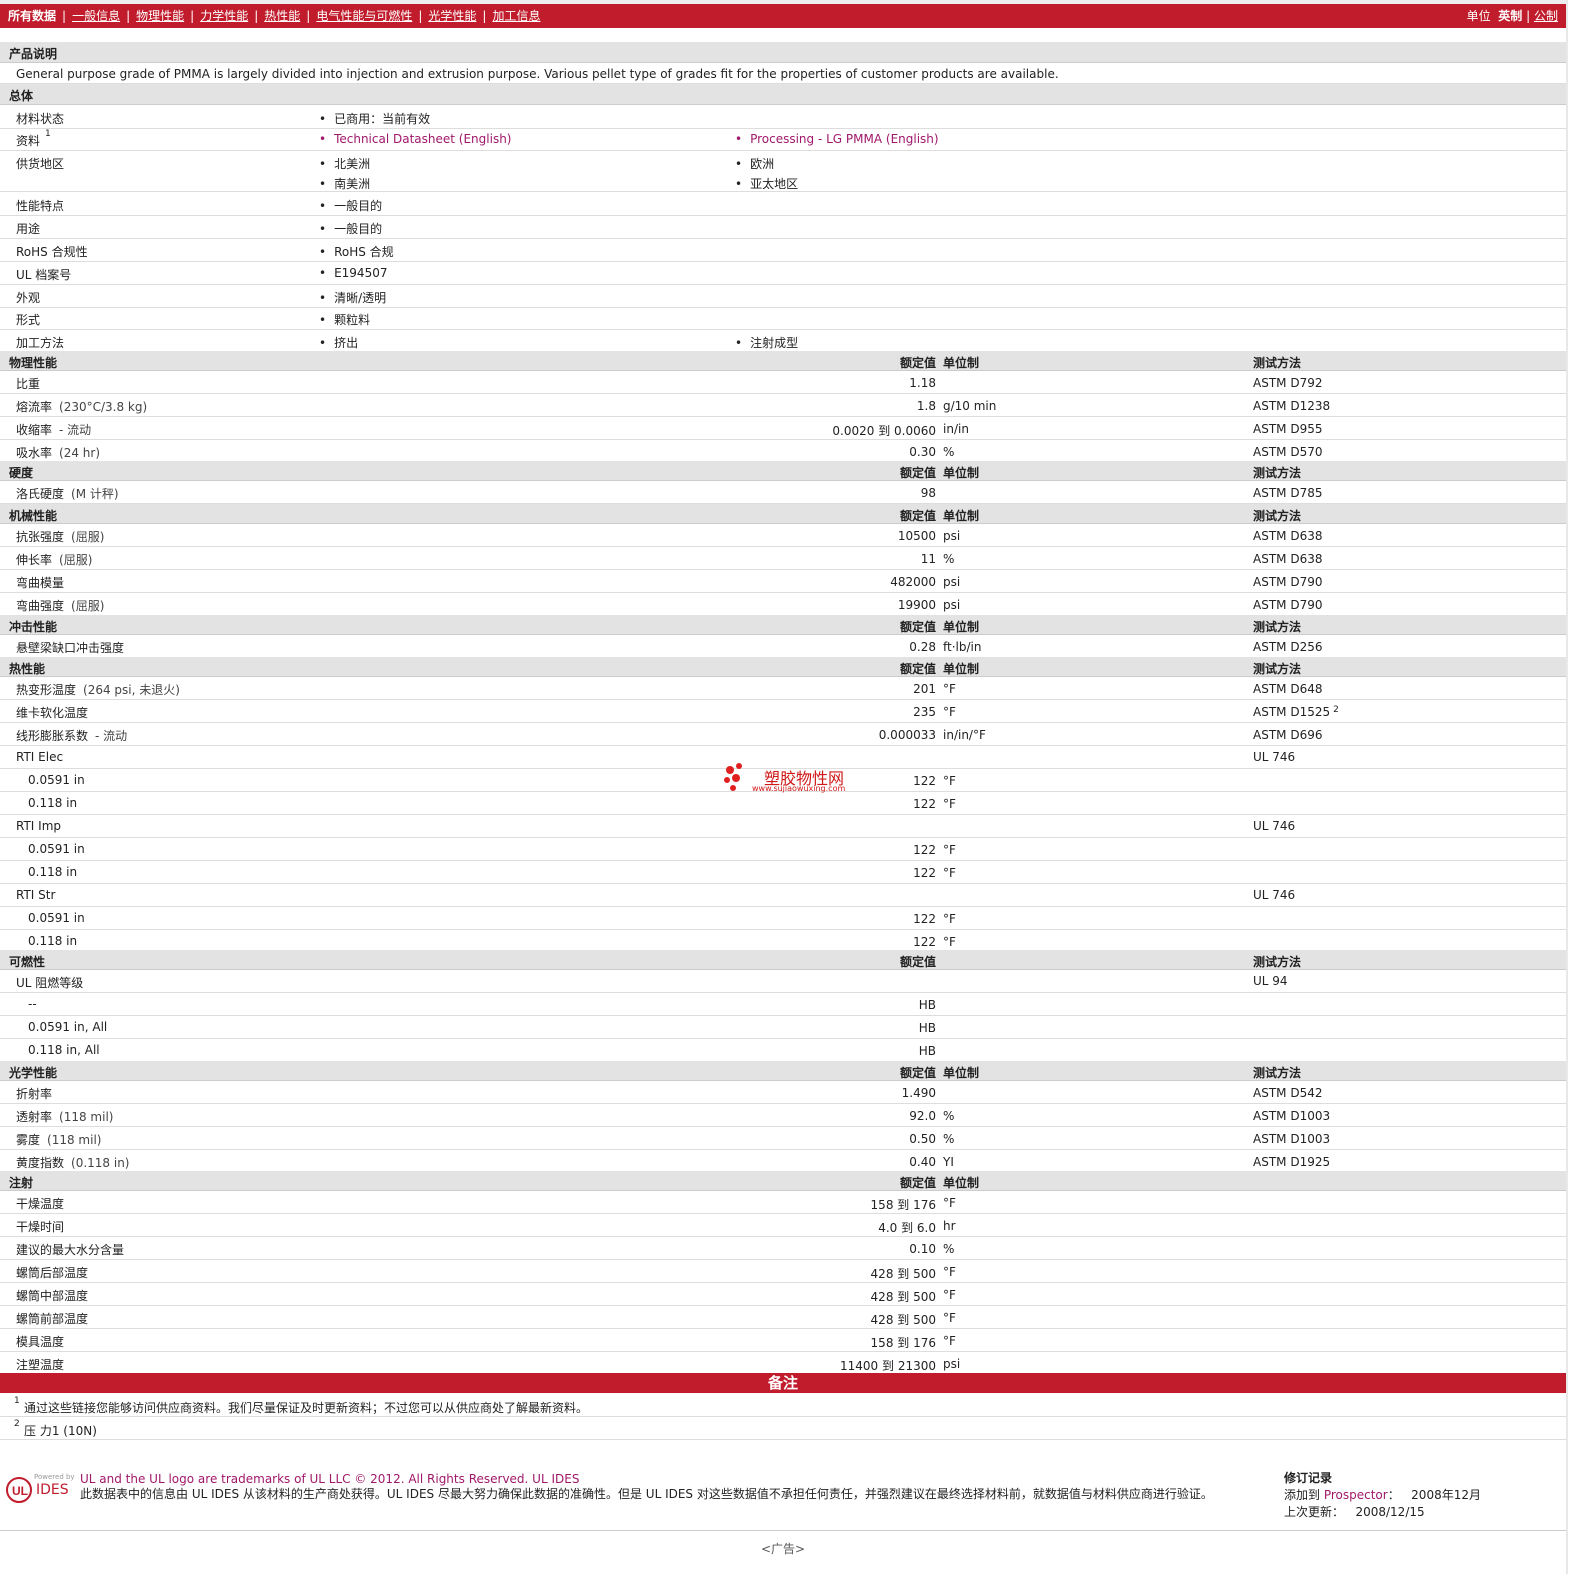 The height and width of the screenshot is (1574, 1586). Describe the element at coordinates (927, 1051) in the screenshot. I see `flammability-value: HB` at that location.